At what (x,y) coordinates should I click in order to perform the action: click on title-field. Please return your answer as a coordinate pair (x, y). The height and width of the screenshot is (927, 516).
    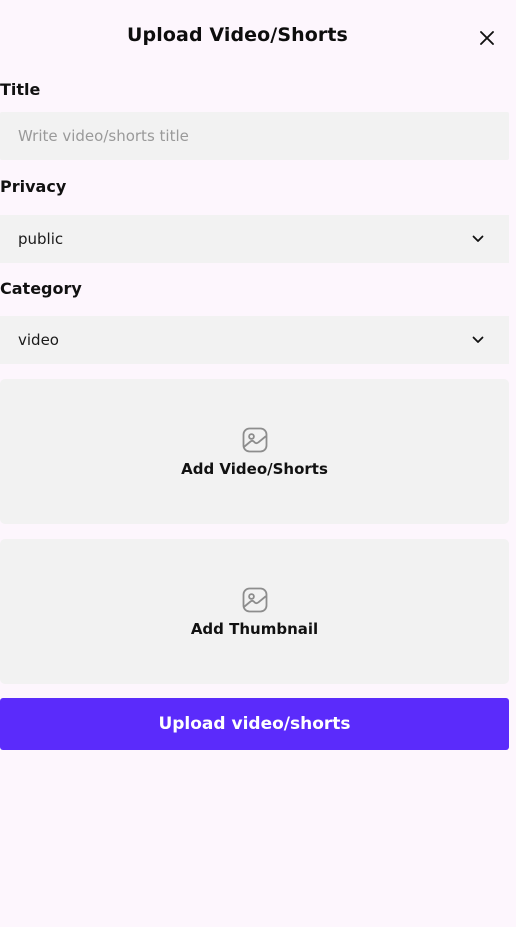
    Looking at the image, I should click on (254, 136).